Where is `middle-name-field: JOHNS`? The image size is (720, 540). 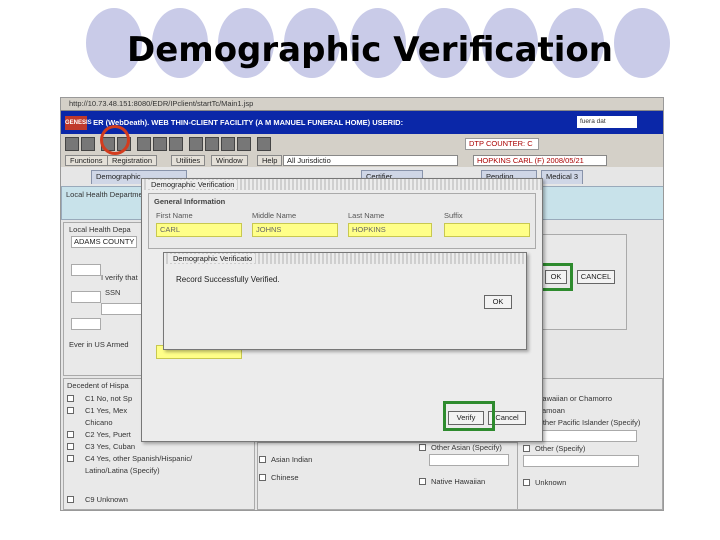
middle-name-field: JOHNS is located at coordinates (295, 230).